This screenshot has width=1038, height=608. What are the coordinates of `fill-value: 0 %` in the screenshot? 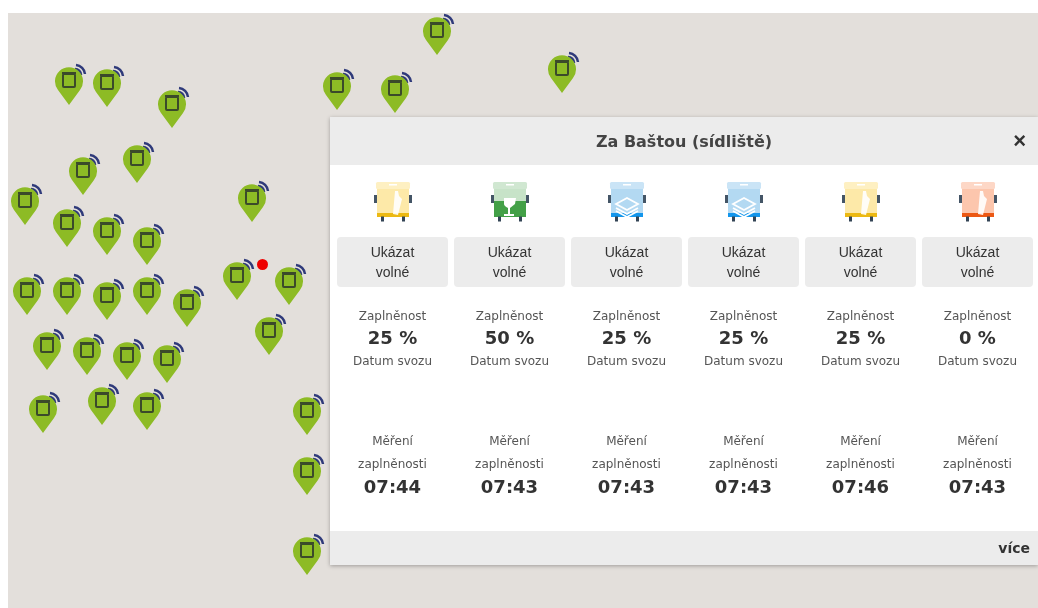 It's located at (977, 337).